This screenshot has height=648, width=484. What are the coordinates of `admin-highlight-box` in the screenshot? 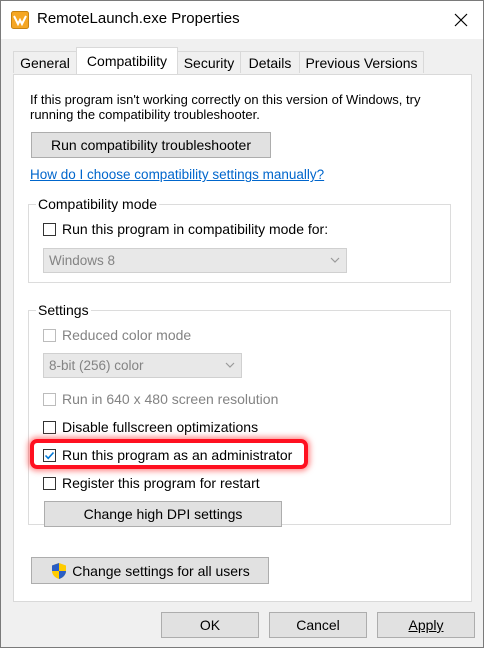 It's located at (169, 454).